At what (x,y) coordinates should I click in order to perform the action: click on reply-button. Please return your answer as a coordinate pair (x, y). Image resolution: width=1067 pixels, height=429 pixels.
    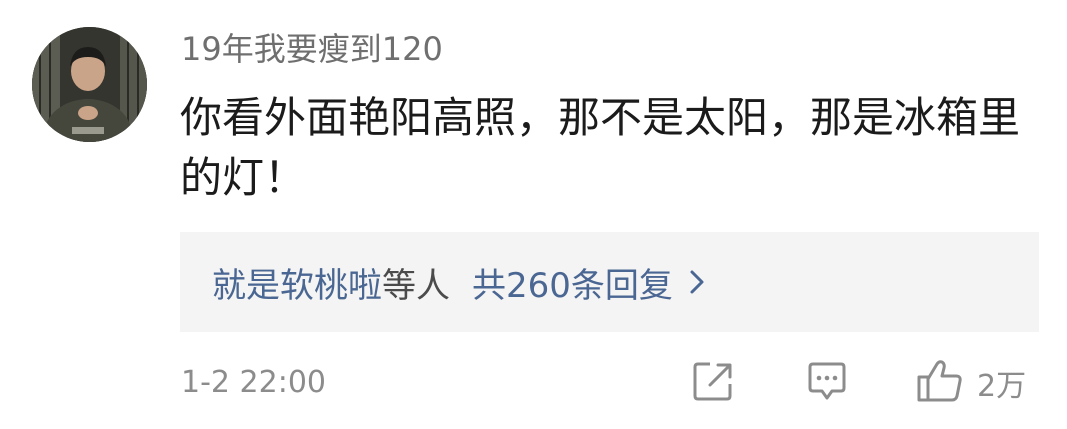
    Looking at the image, I should click on (827, 383).